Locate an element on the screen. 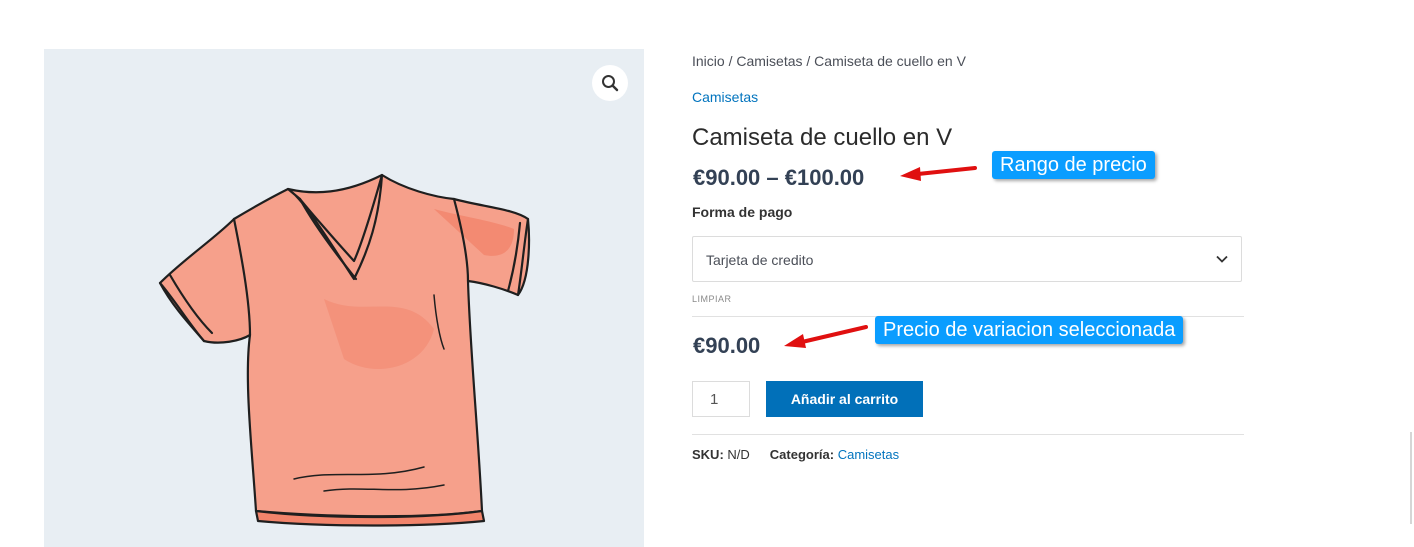 The height and width of the screenshot is (547, 1414). product-category-link: Camisetas is located at coordinates (725, 97).